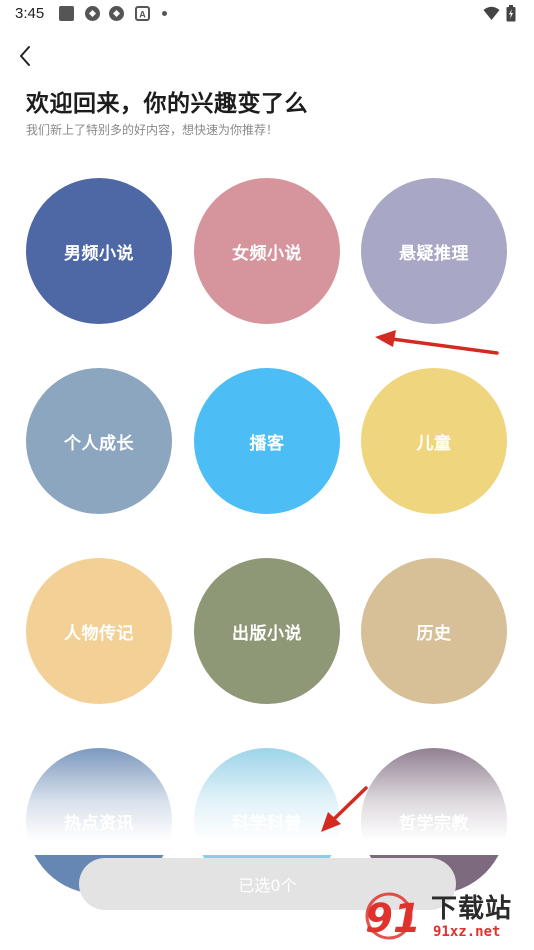 This screenshot has height=950, width=534. I want to click on category-male-novels: 男频小说, so click(99, 251).